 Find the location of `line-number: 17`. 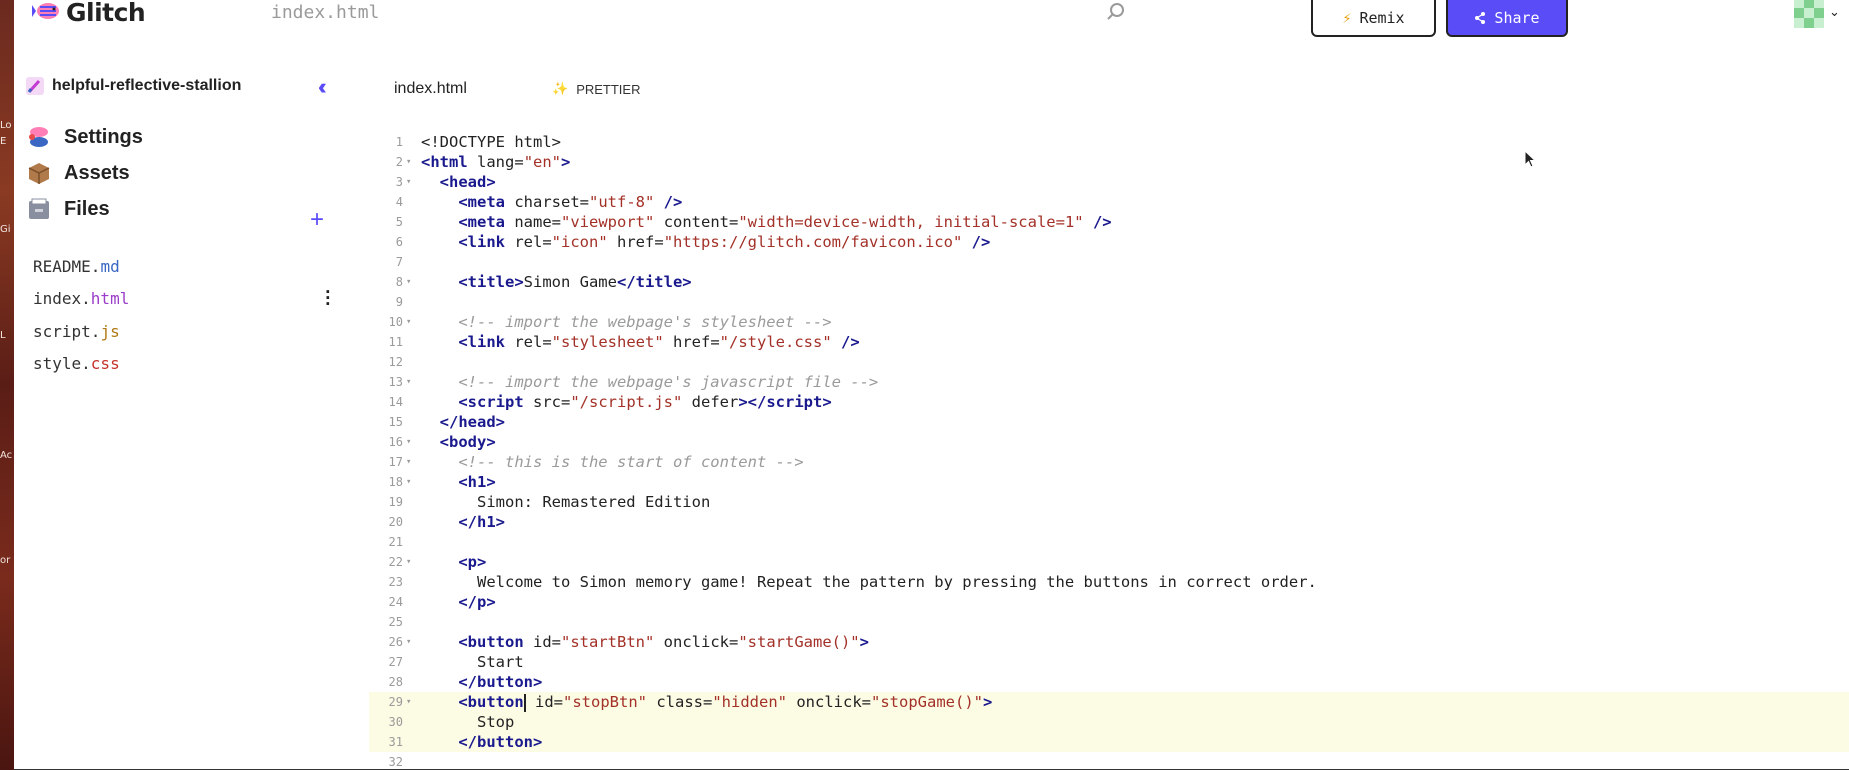

line-number: 17 is located at coordinates (395, 462).